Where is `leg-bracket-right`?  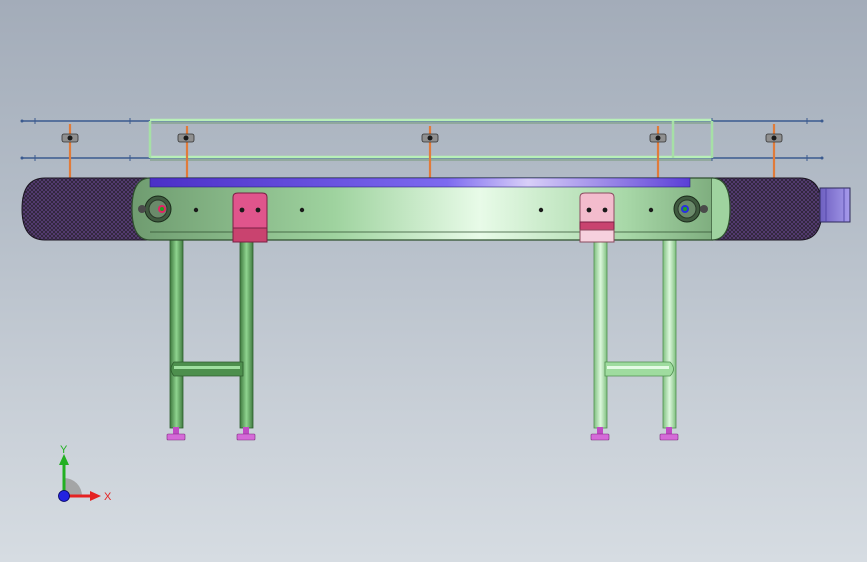 leg-bracket-right is located at coordinates (597, 217).